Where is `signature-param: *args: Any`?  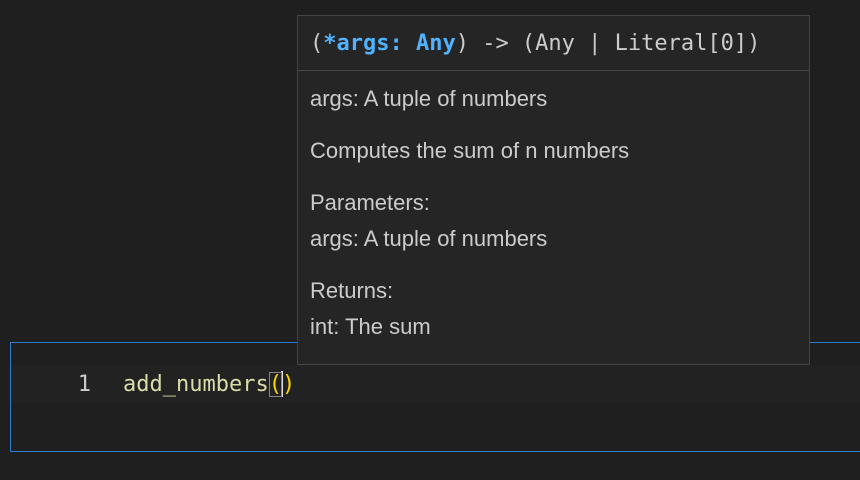
signature-param: *args: Any is located at coordinates (389, 43).